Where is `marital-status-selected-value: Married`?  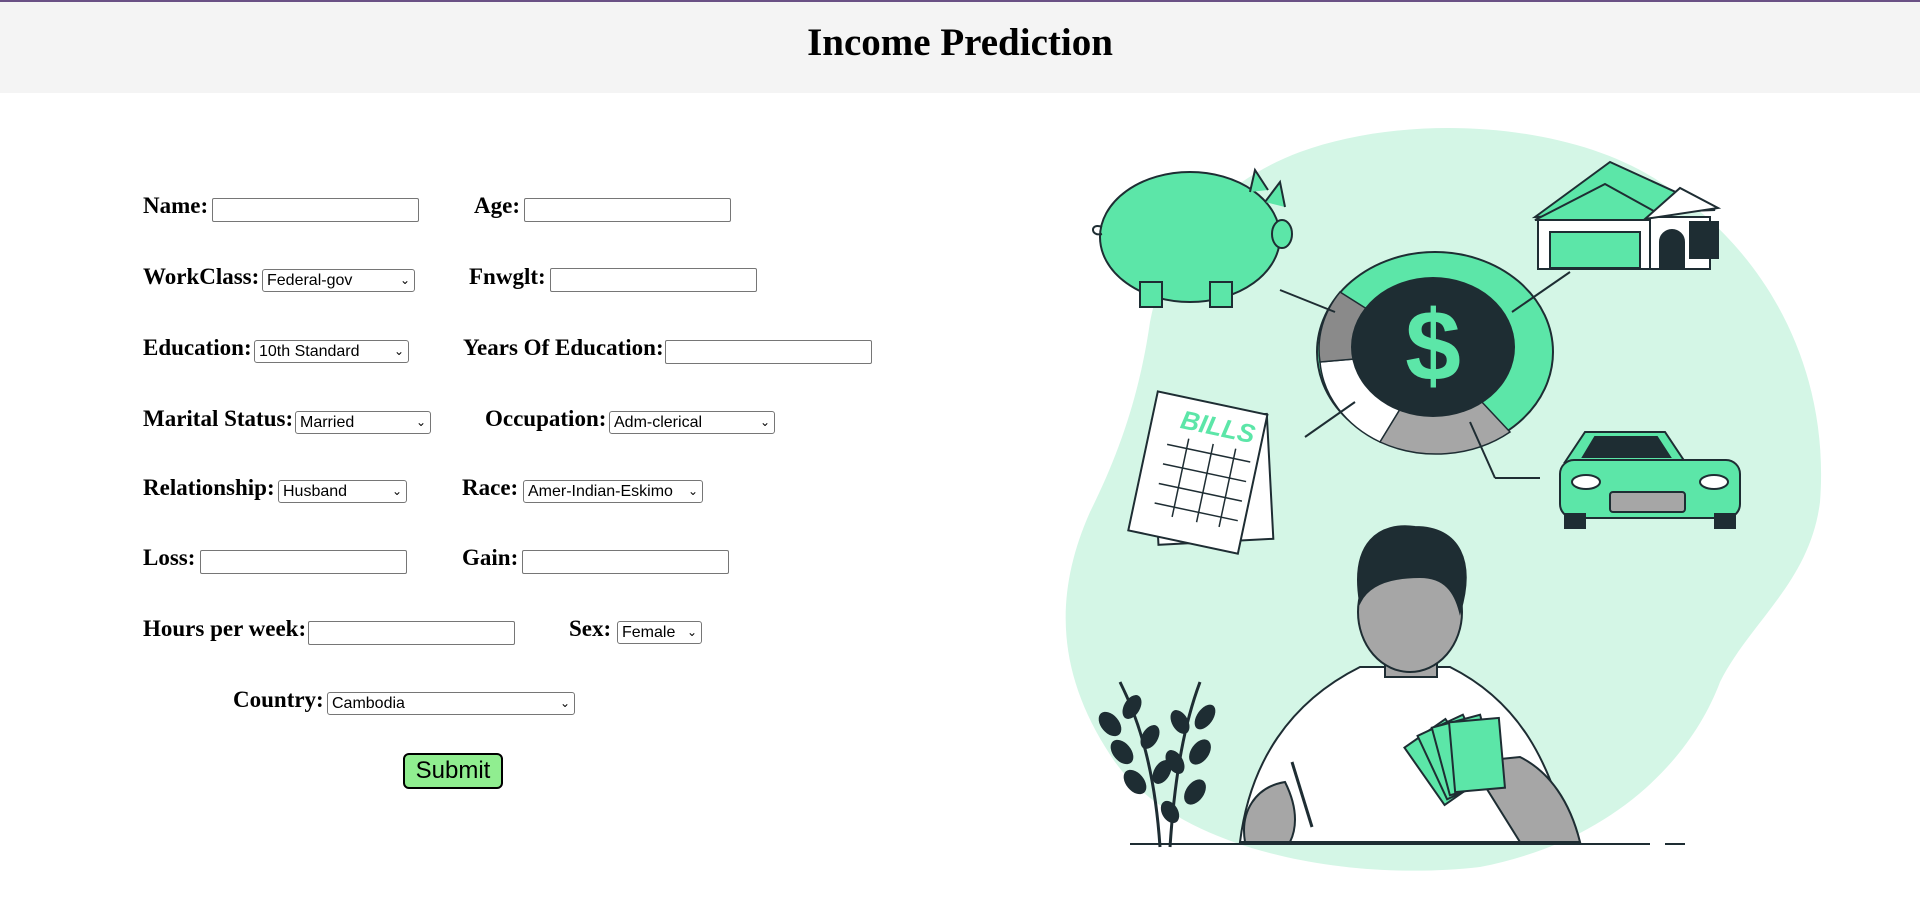 marital-status-selected-value: Married is located at coordinates (327, 422).